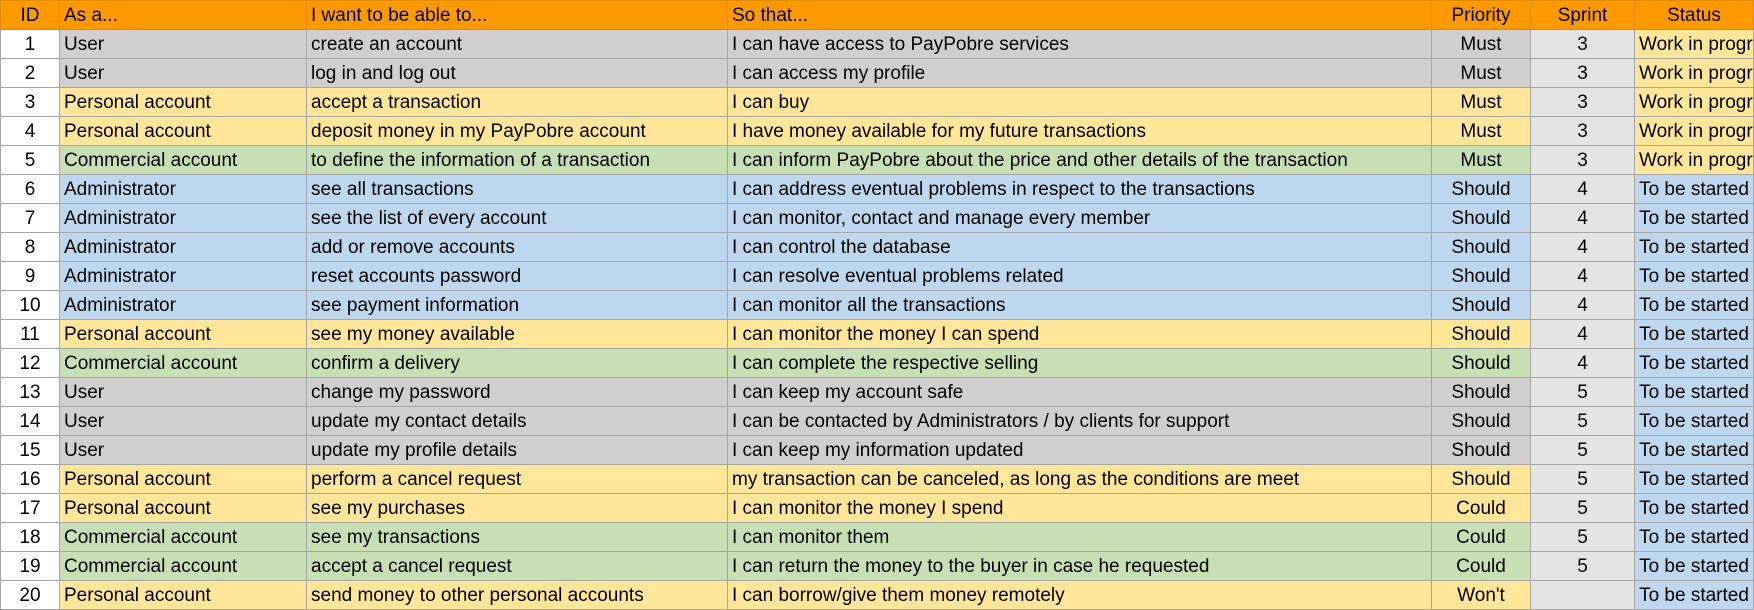 This screenshot has height=610, width=1754. What do you see at coordinates (30, 537) in the screenshot?
I see `cell-id: 18` at bounding box center [30, 537].